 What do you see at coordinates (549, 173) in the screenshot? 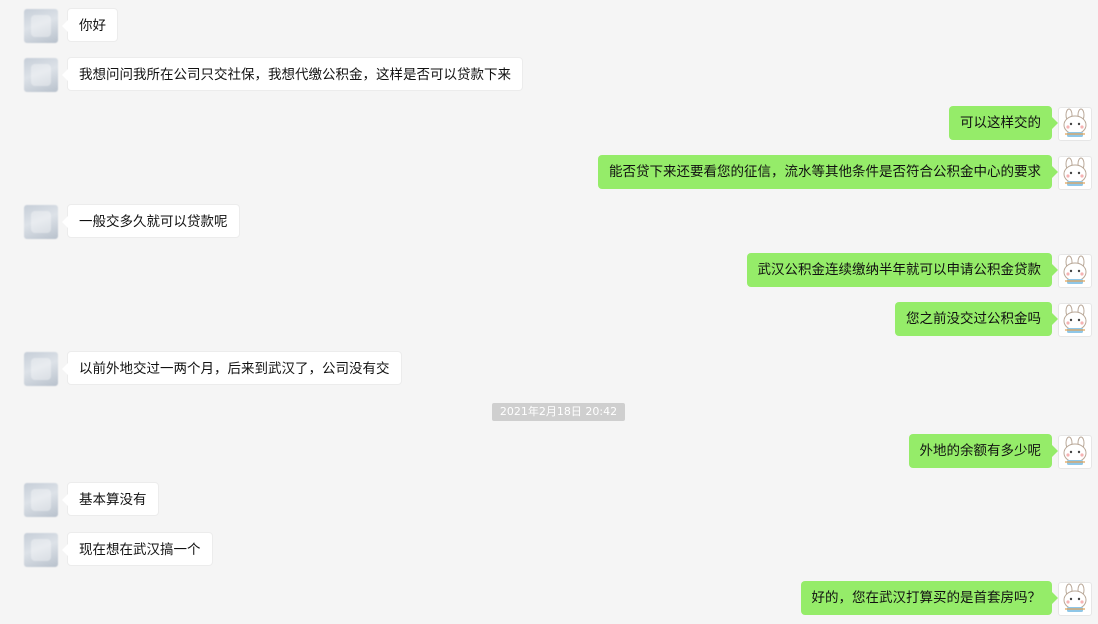
I see `message-outgoing: 能否贷下来还要看您的征信，流水等其他条件是否符合公积金中心的要求` at bounding box center [549, 173].